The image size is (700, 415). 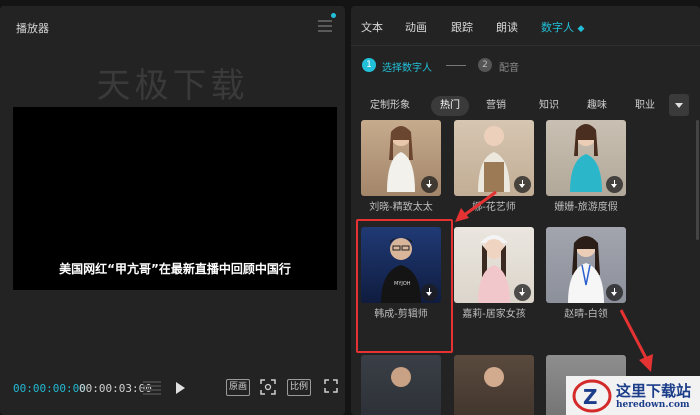 I want to click on step-2-label: 配音, so click(x=509, y=66).